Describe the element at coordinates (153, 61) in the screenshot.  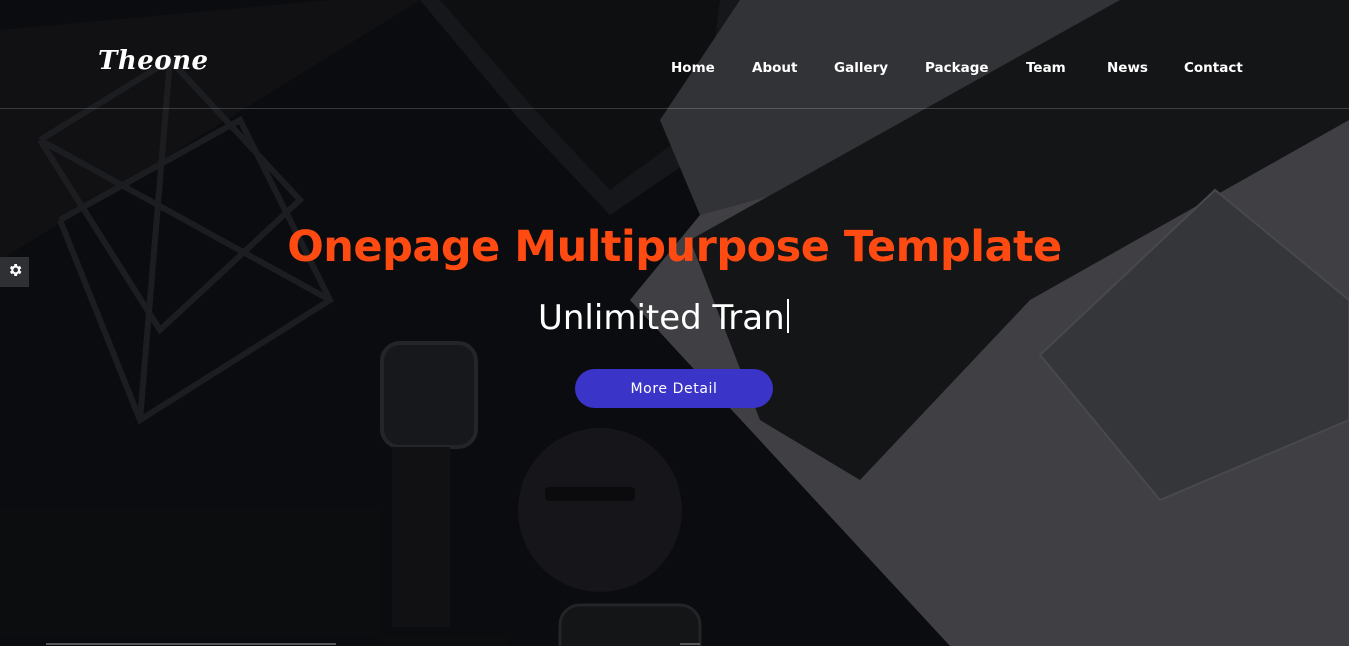
I see `brand-logo: Theone` at that location.